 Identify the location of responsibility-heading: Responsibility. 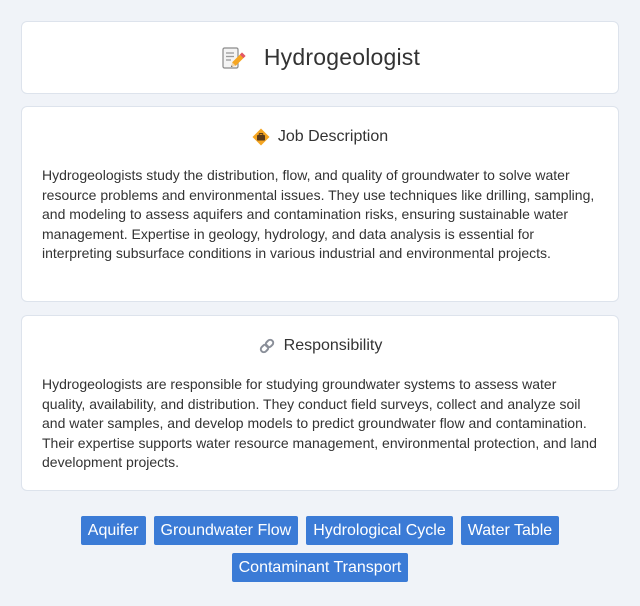
(320, 346).